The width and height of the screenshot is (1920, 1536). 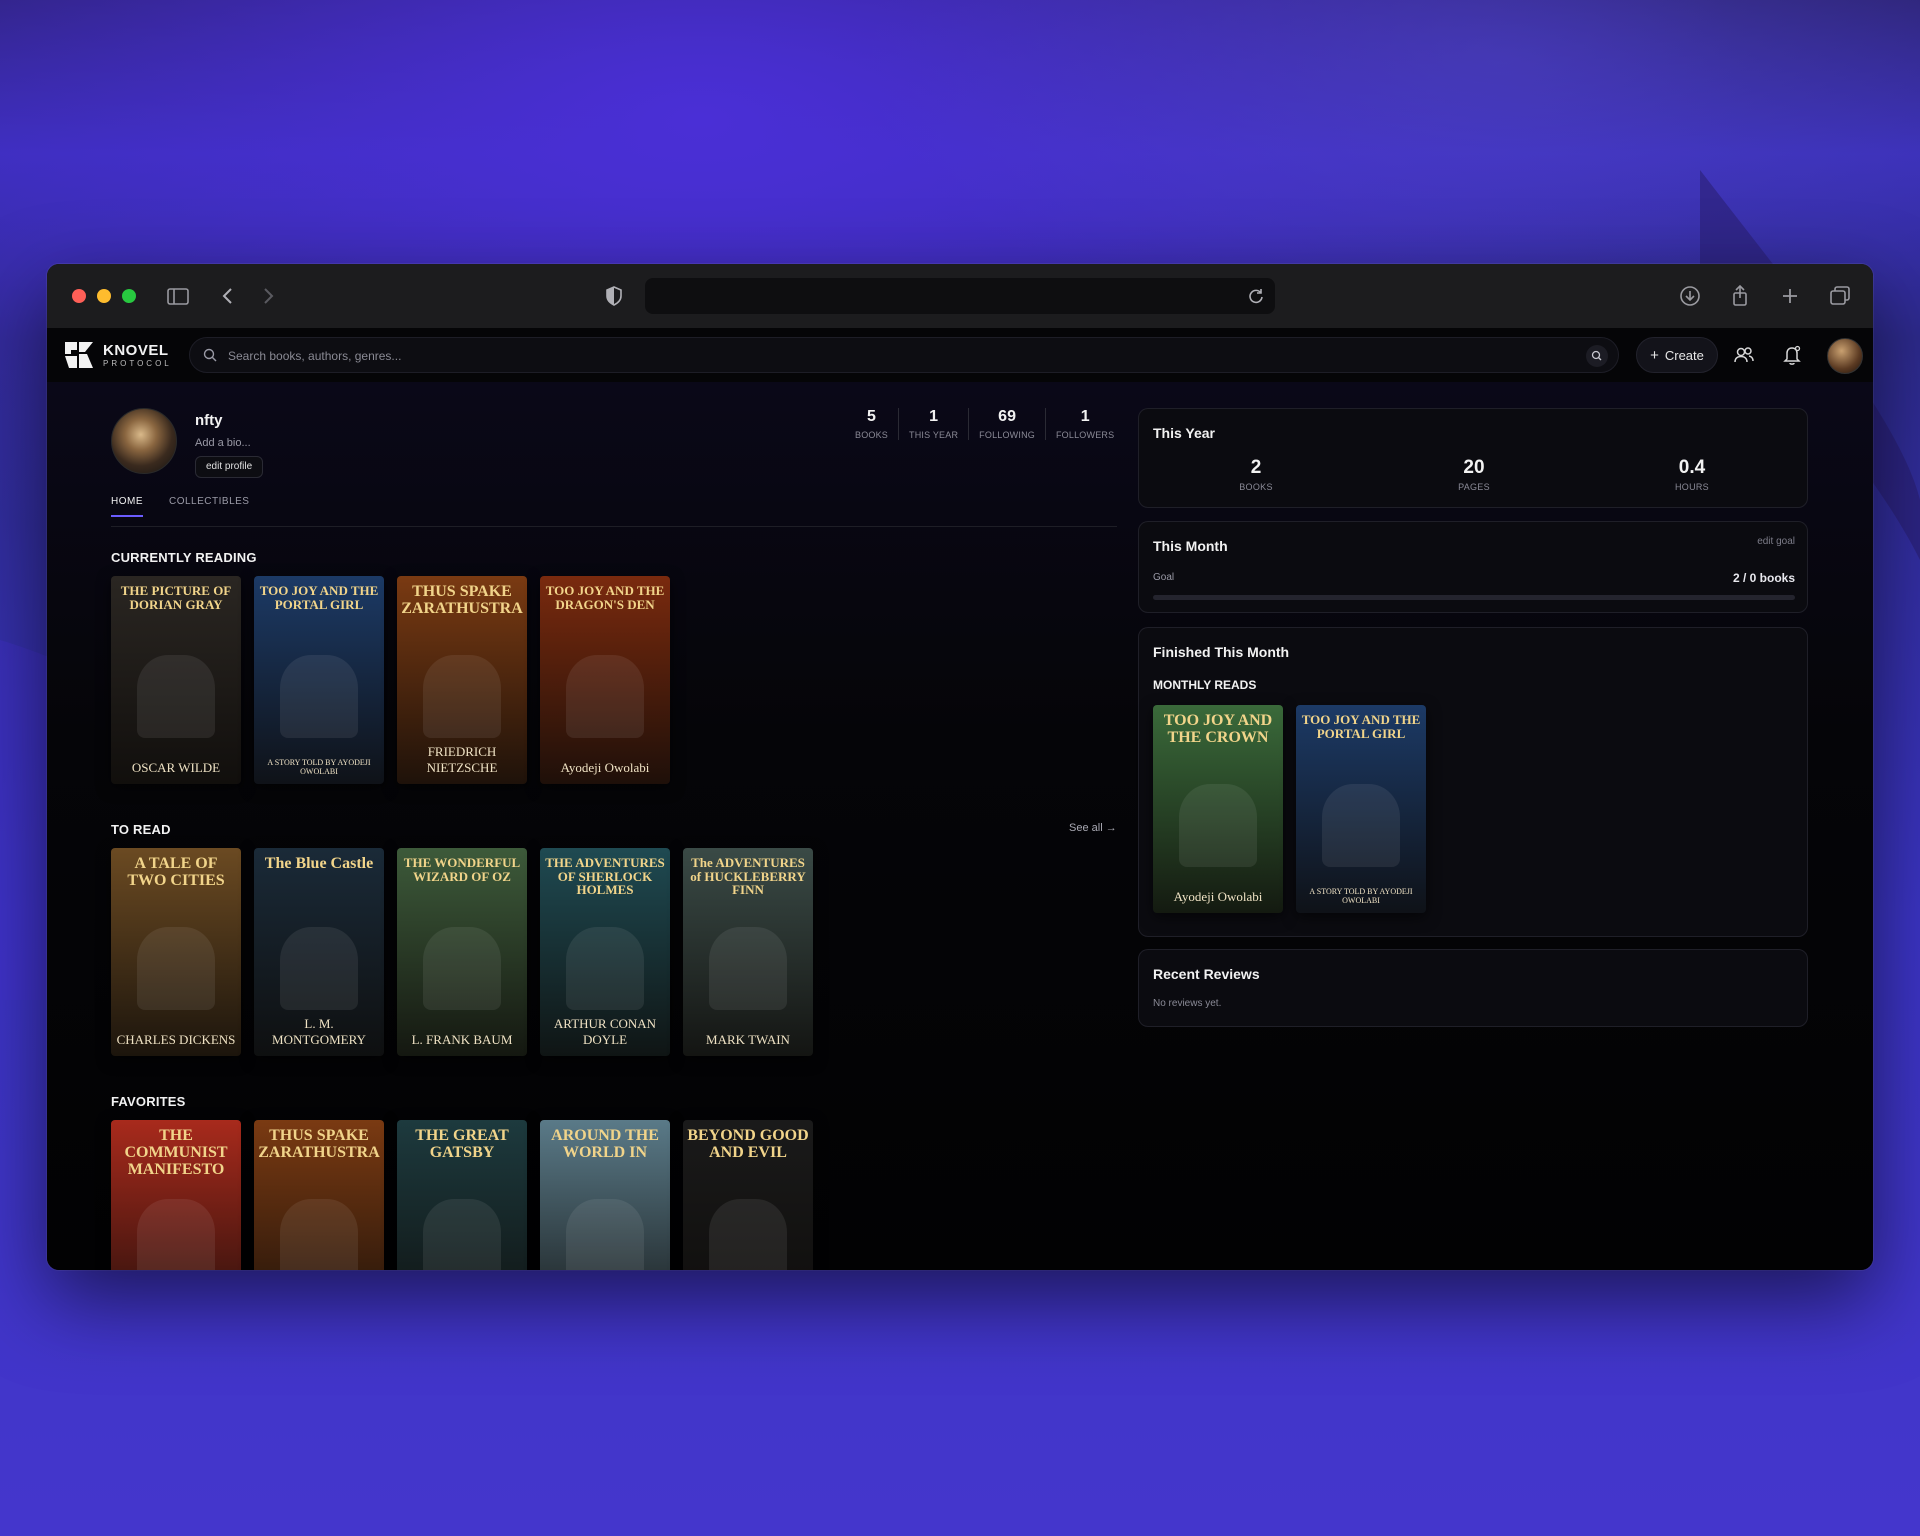 What do you see at coordinates (79, 296) in the screenshot?
I see `close-window-button` at bounding box center [79, 296].